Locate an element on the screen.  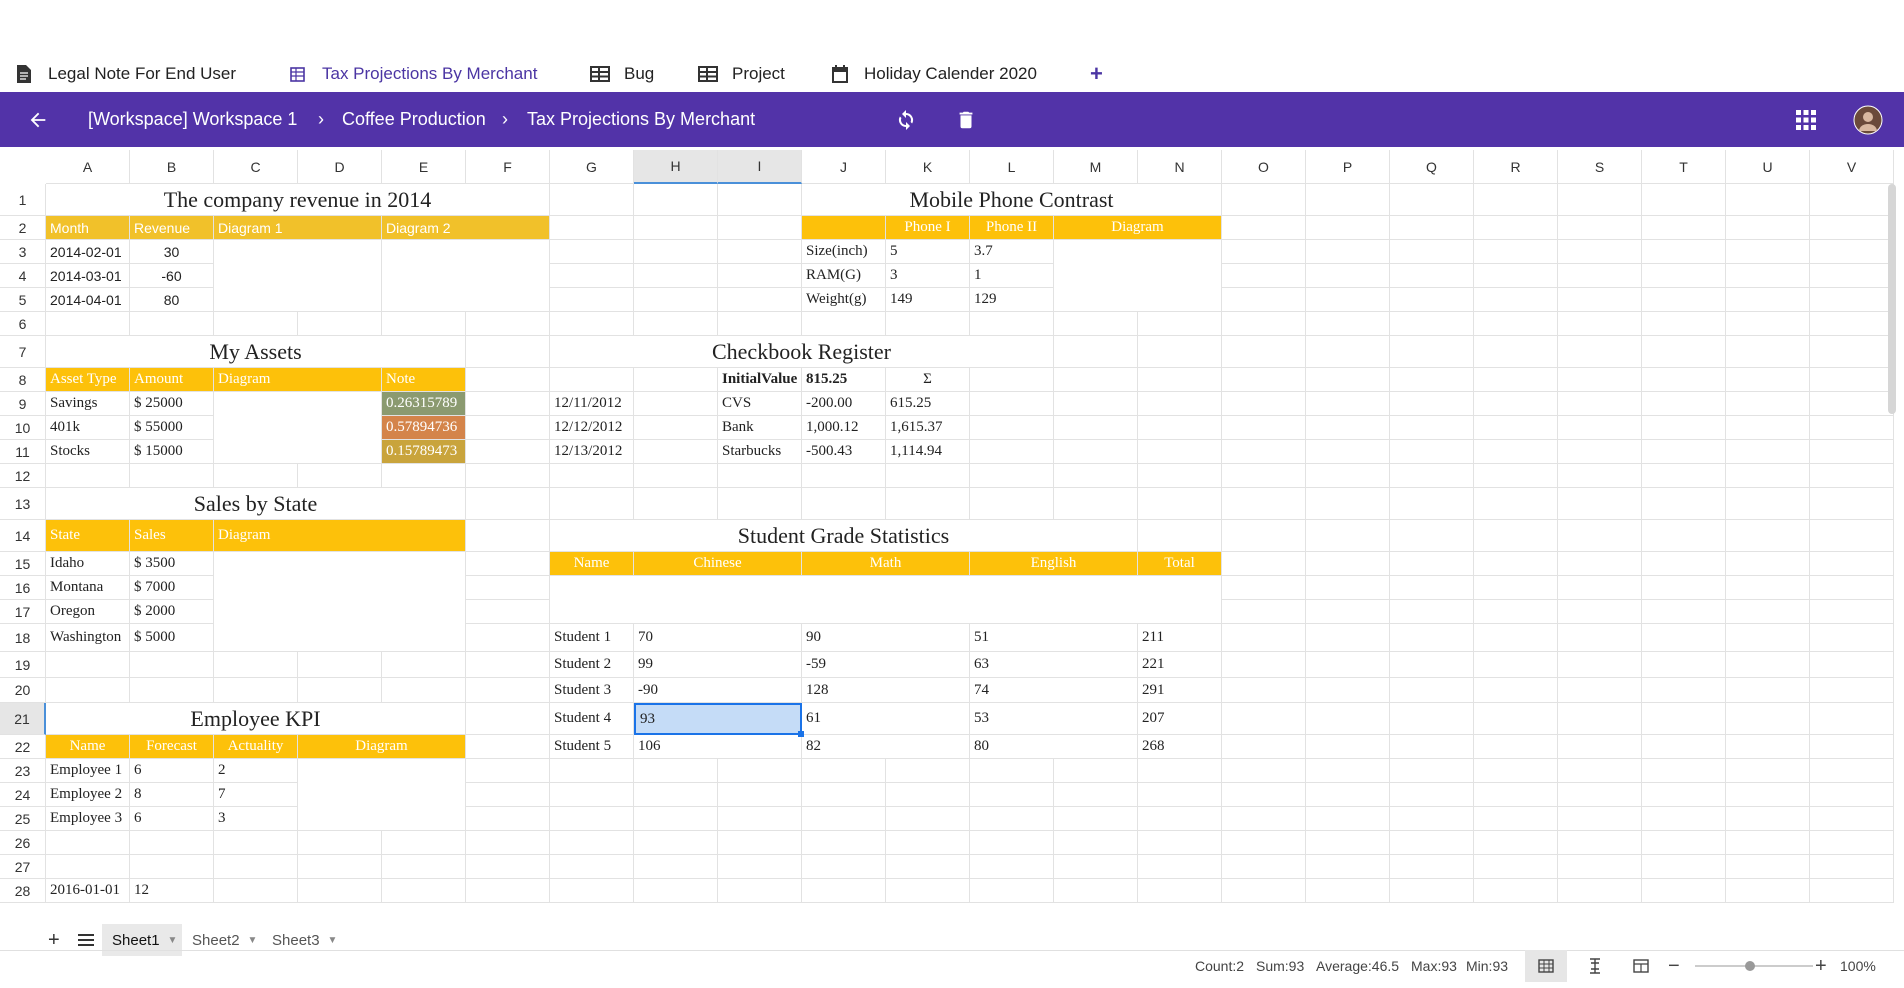
kpi-diagram is located at coordinates (382, 795).